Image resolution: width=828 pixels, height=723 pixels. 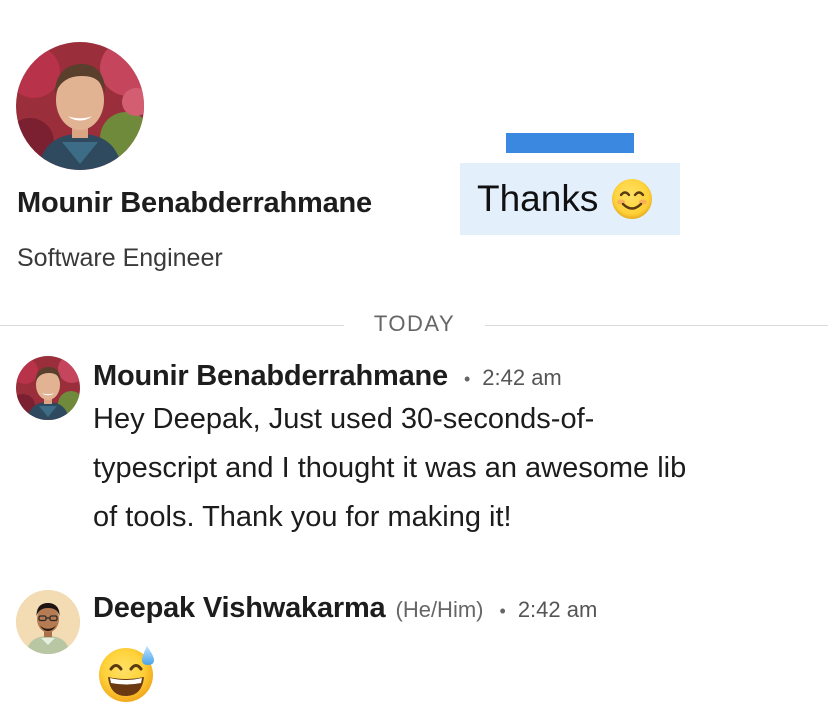 I want to click on message-line: of tools. Thank you for making it!, so click(x=302, y=517).